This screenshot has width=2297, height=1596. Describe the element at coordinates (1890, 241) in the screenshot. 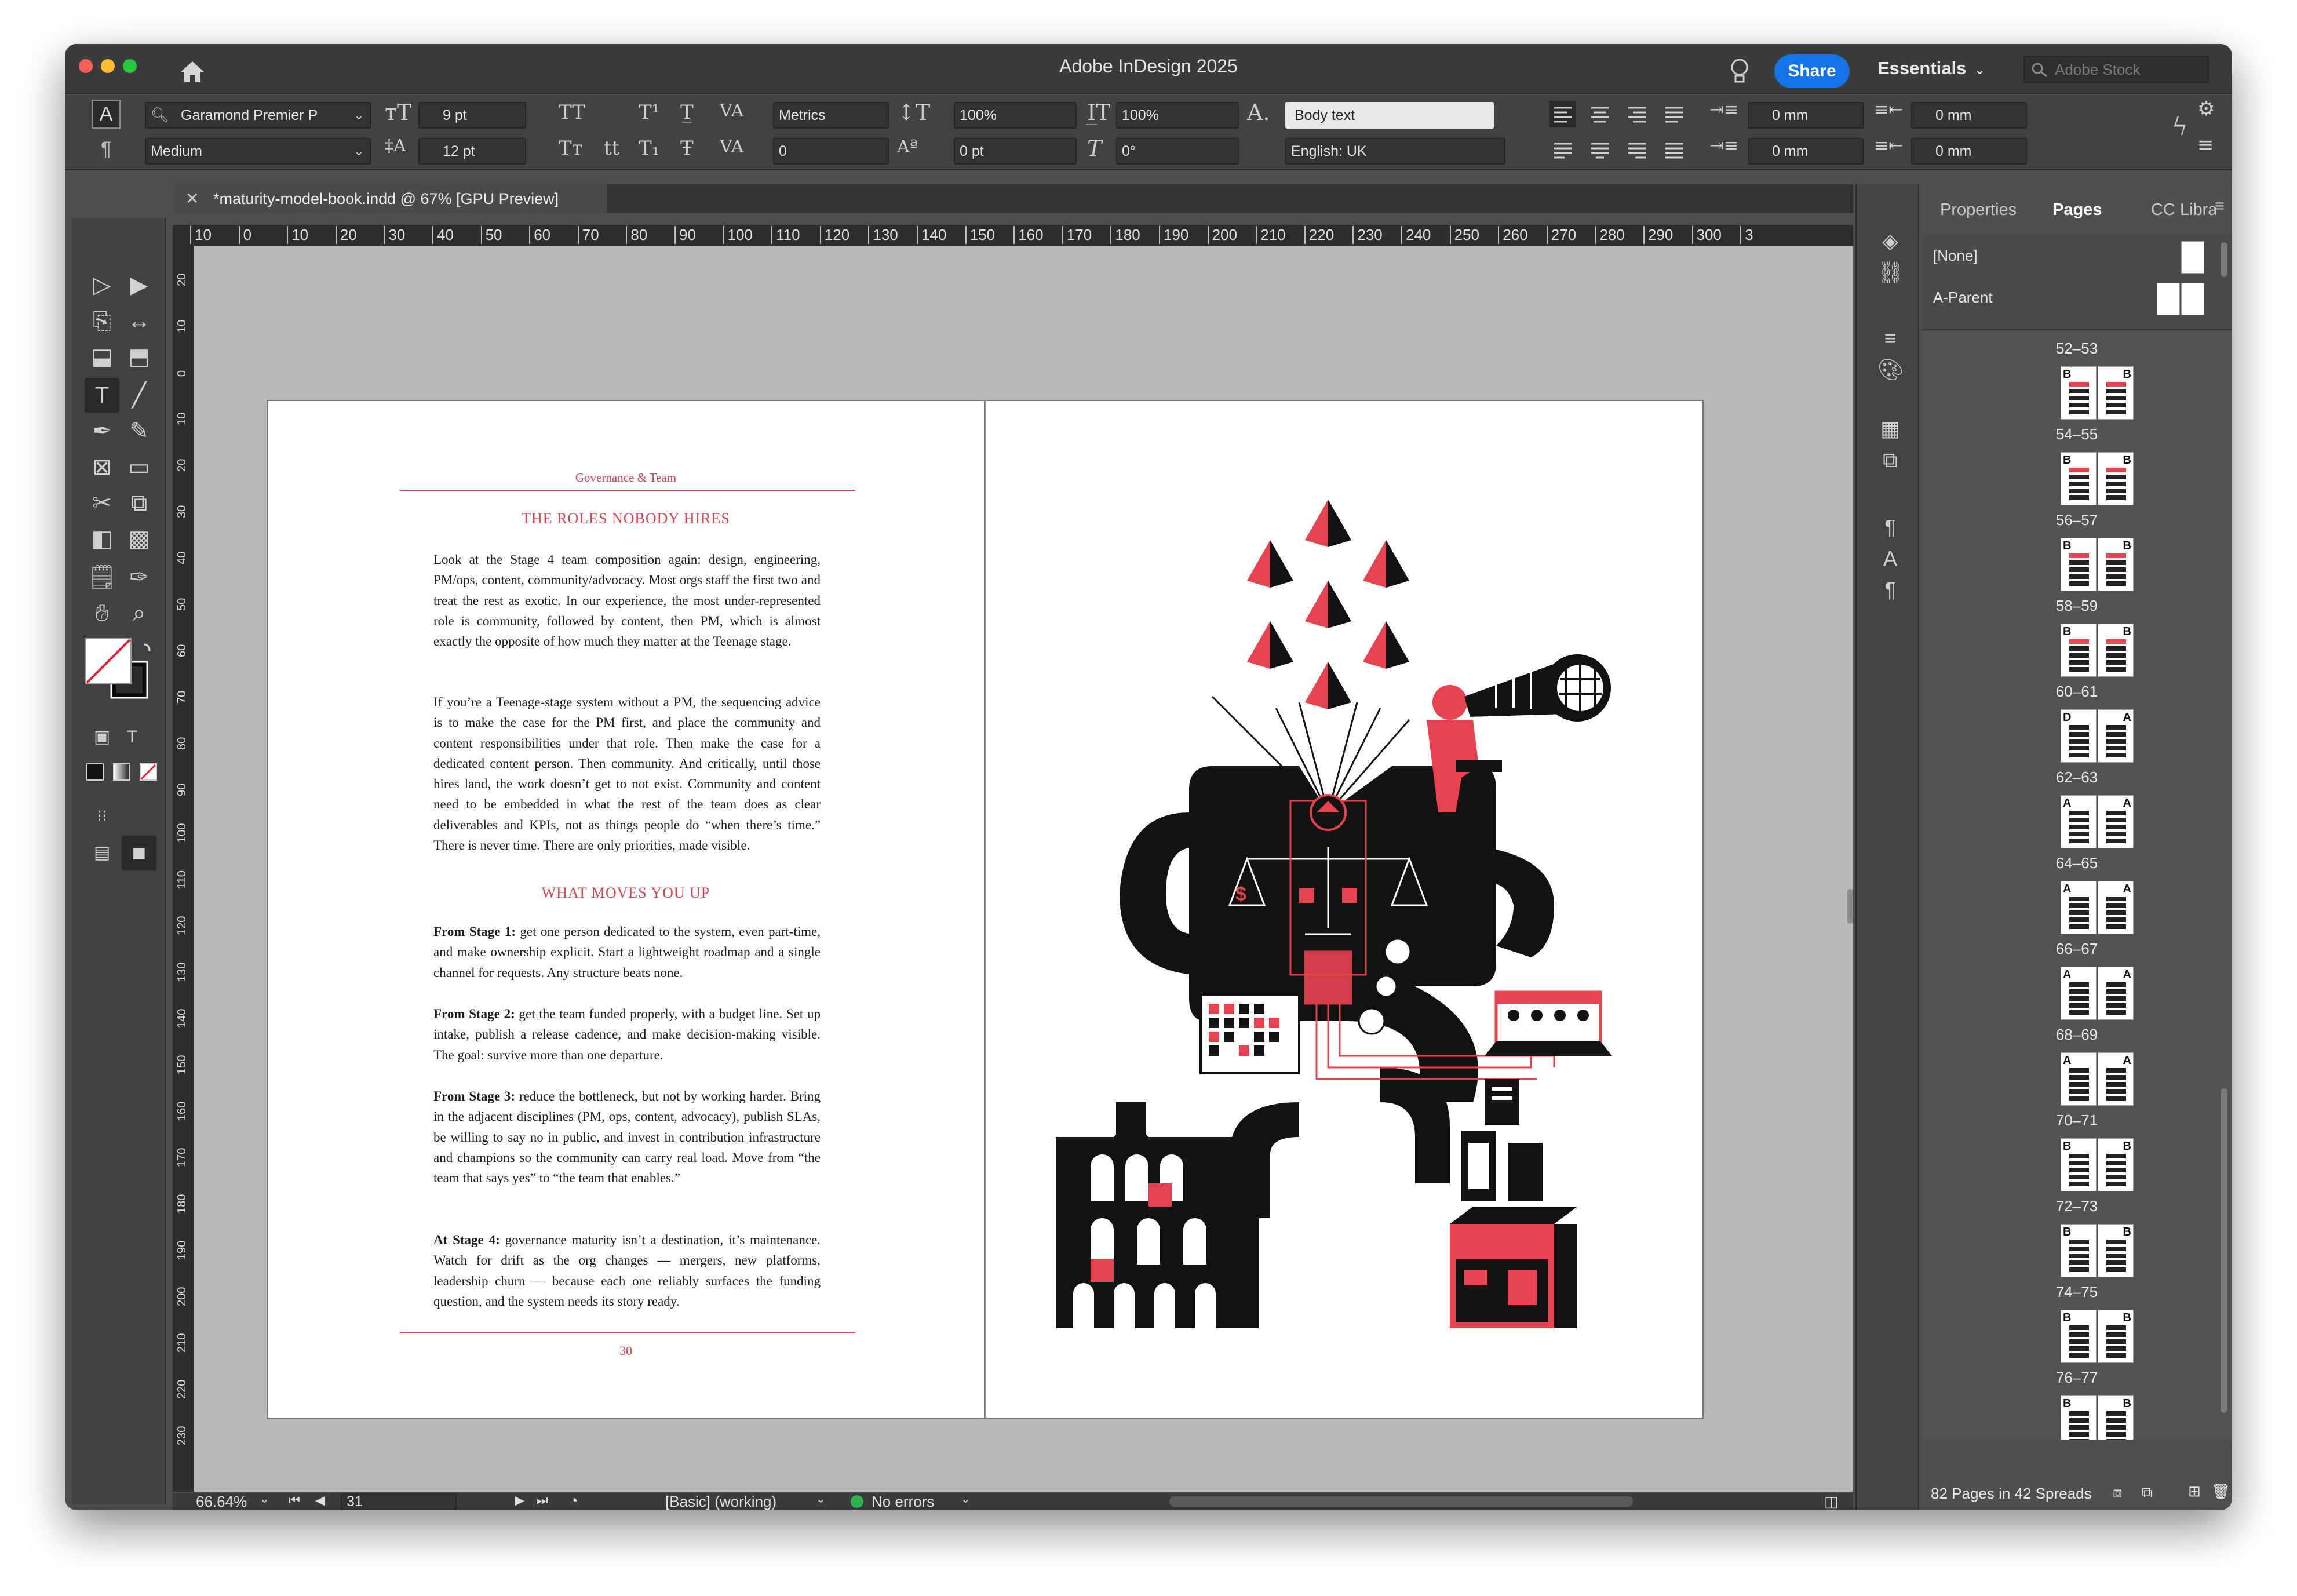

I see `layers-icon: ◈` at that location.